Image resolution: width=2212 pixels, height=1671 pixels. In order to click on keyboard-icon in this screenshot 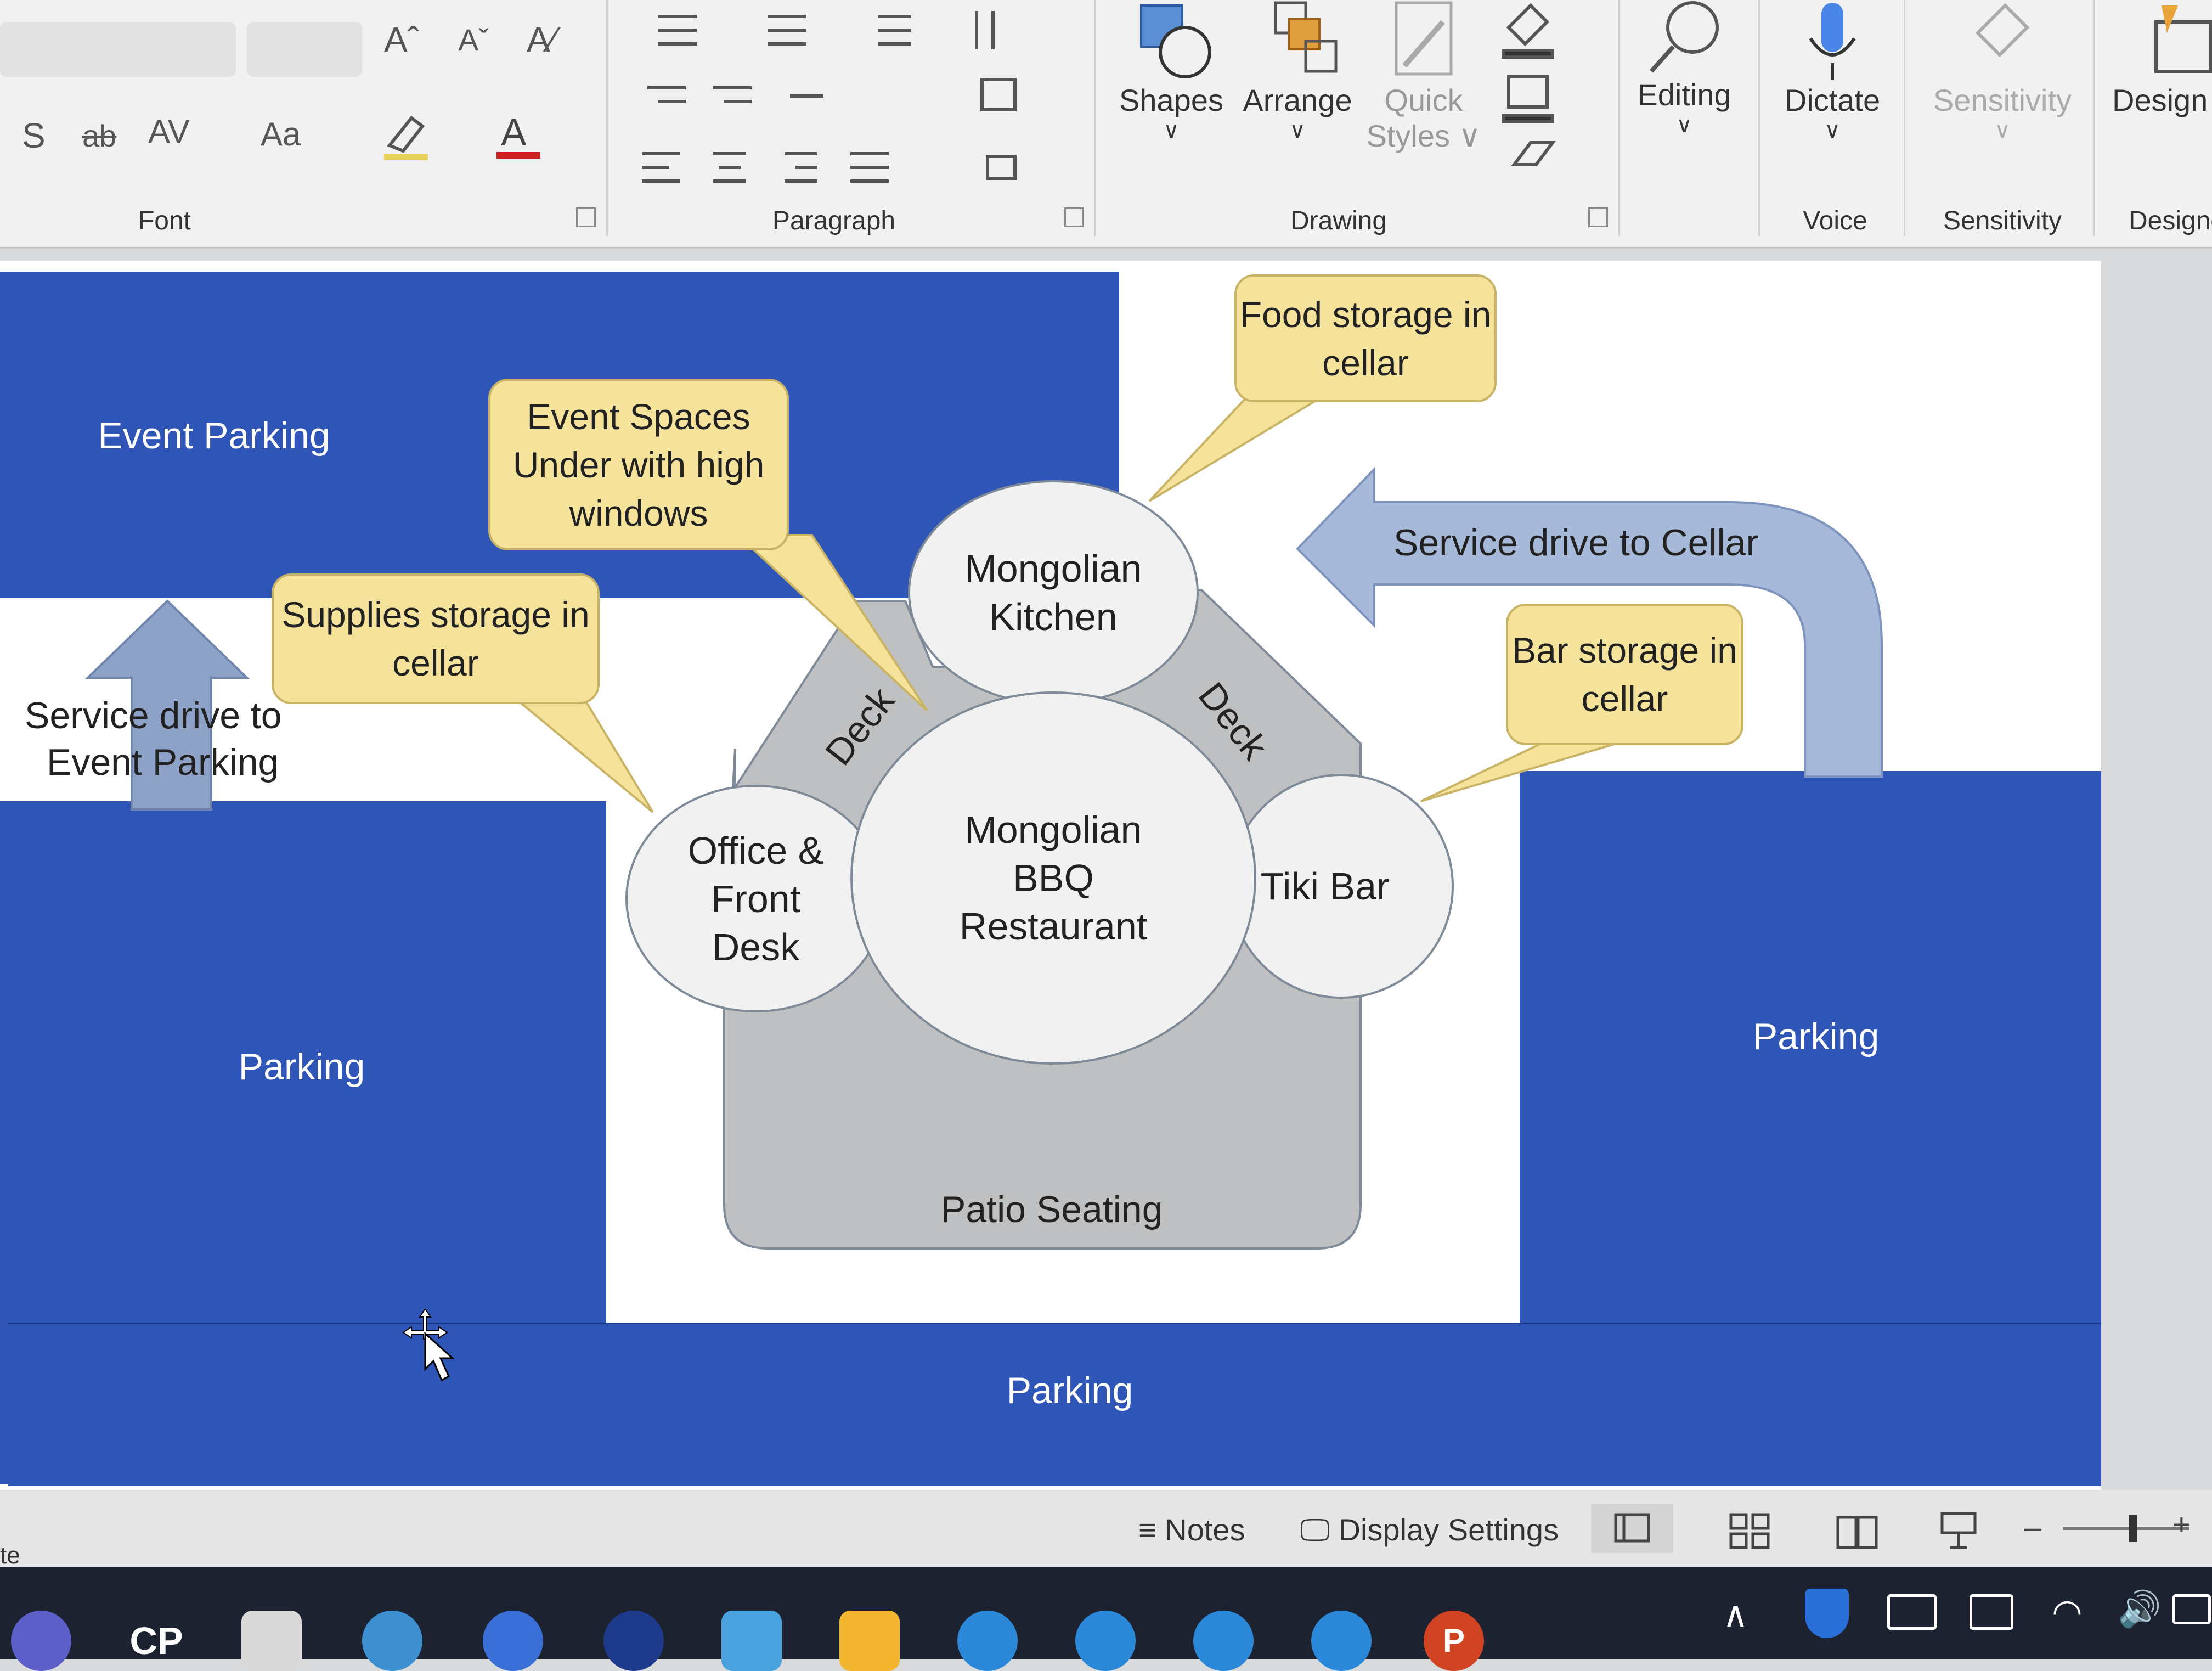, I will do `click(1912, 1612)`.